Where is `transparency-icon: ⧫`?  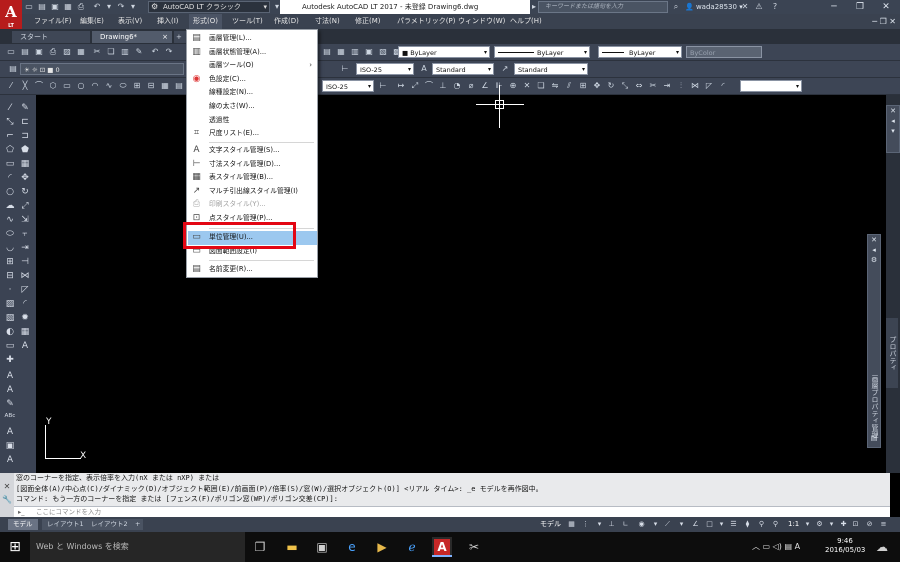
transparency-icon: ⧫ is located at coordinates (747, 524).